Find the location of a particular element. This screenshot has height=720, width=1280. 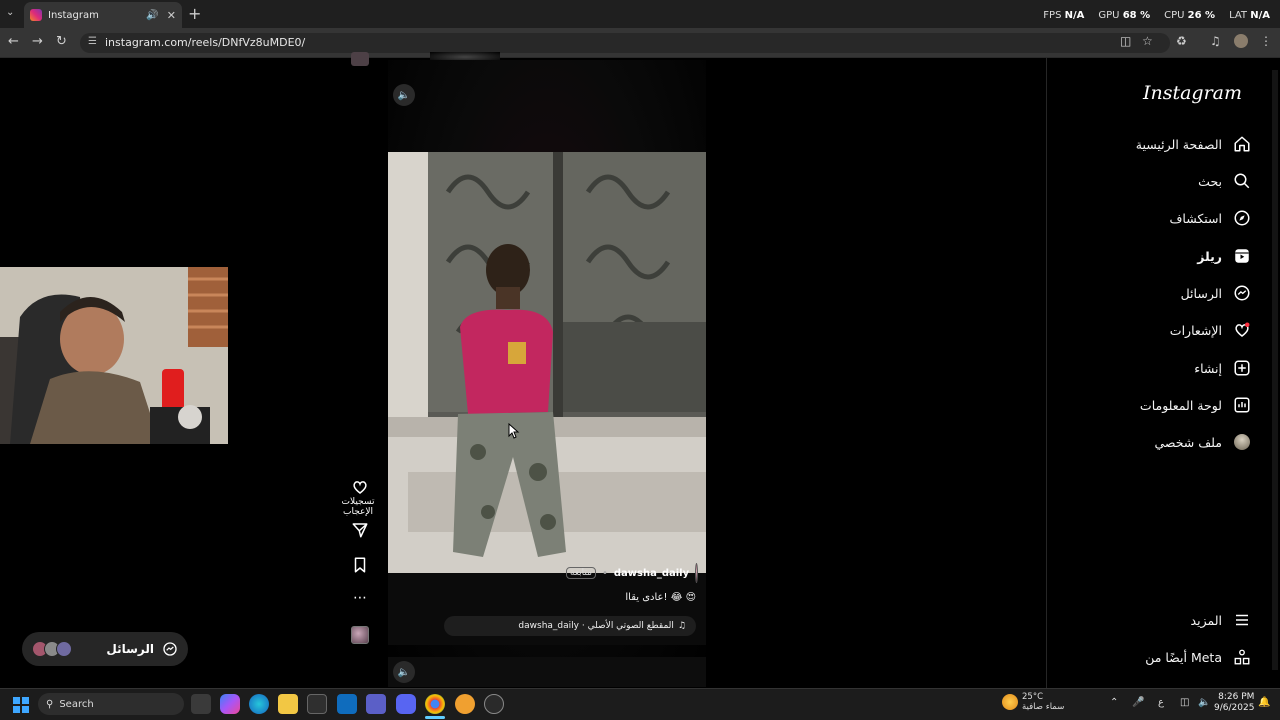

reel-video is located at coordinates (547, 362).